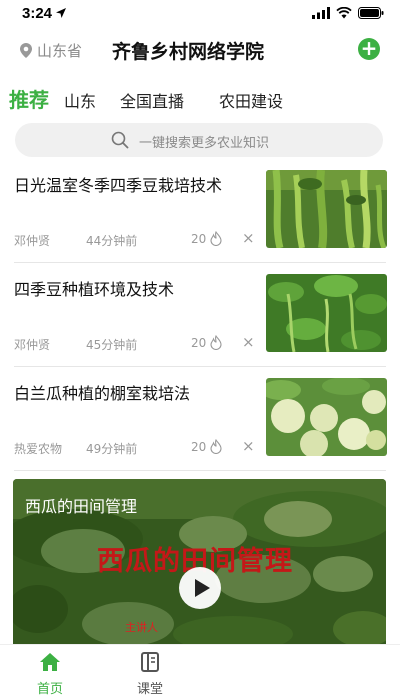 Image resolution: width=400 pixels, height=700 pixels. What do you see at coordinates (149, 689) in the screenshot?
I see `tabbar-label: 课堂` at bounding box center [149, 689].